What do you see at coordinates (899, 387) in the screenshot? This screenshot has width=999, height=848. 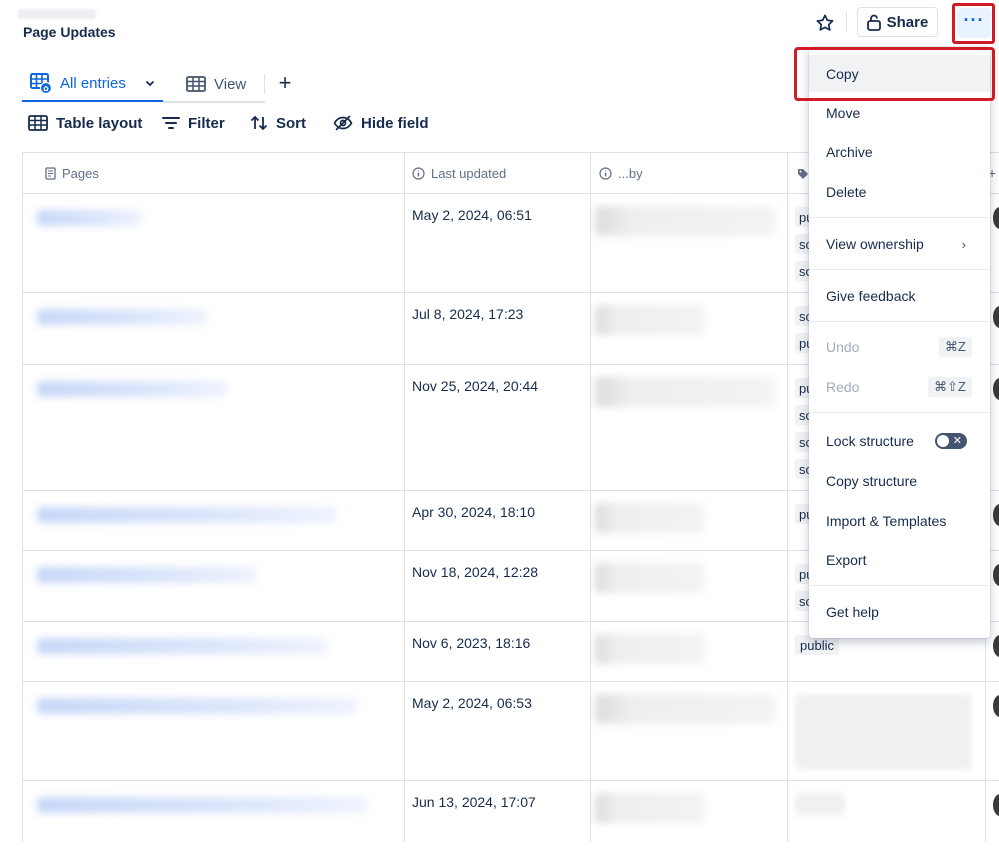 I see `menu-item-redo: Redo ⌘⇧Z` at bounding box center [899, 387].